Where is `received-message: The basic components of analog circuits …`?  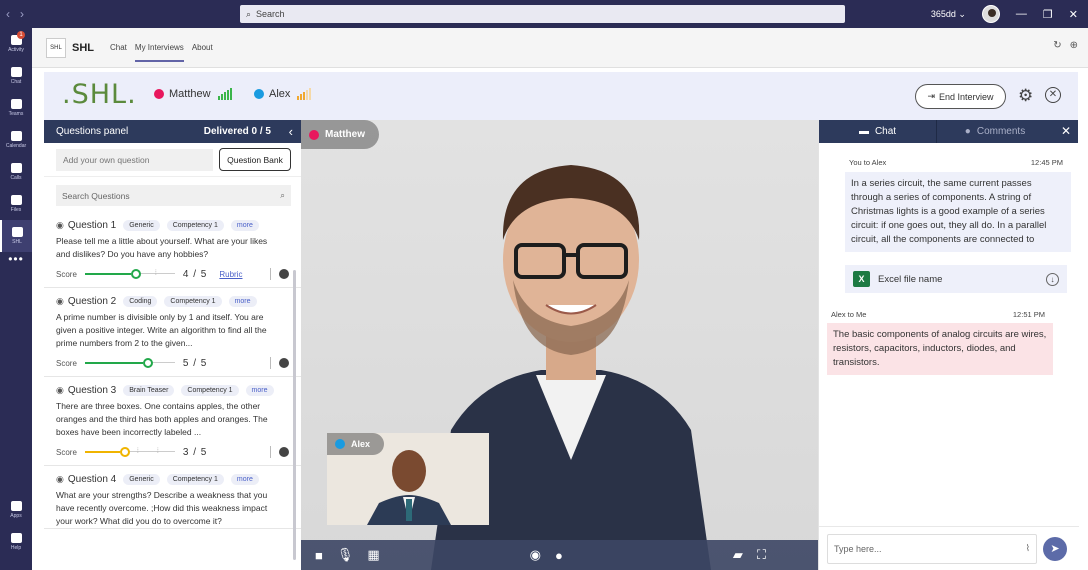 received-message: The basic components of analog circuits … is located at coordinates (940, 349).